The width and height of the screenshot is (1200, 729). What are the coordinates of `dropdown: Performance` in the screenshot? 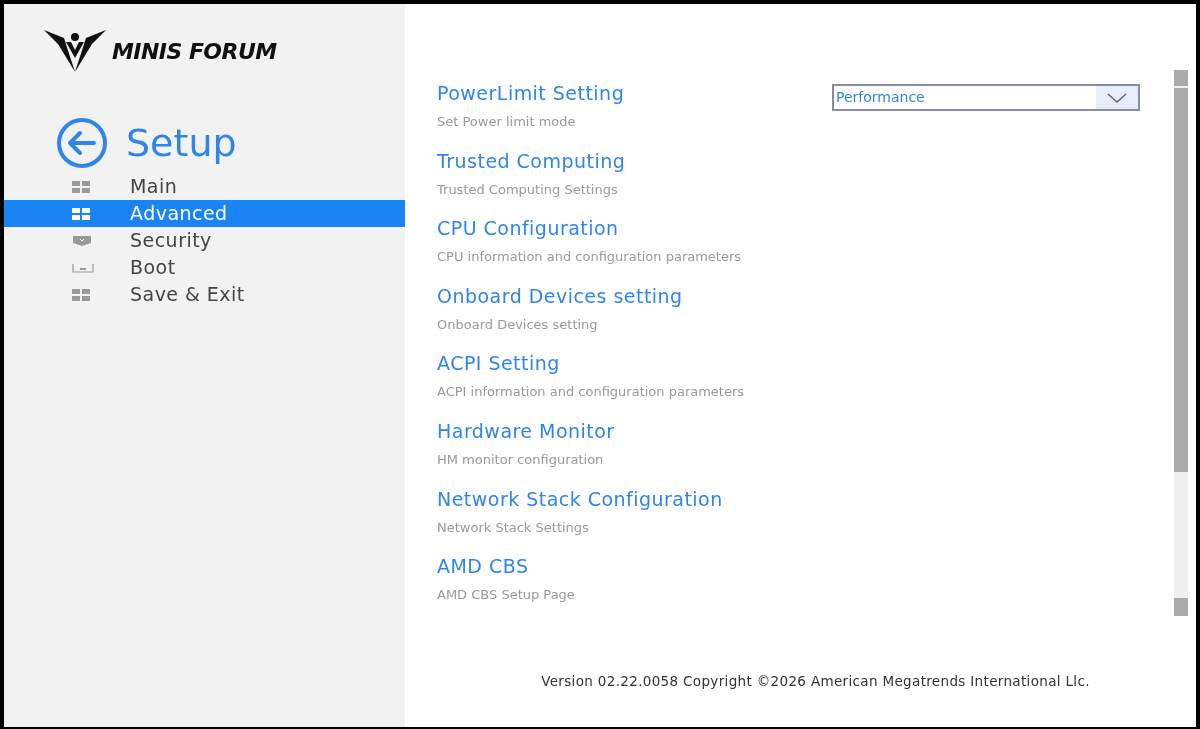 It's located at (986, 97).